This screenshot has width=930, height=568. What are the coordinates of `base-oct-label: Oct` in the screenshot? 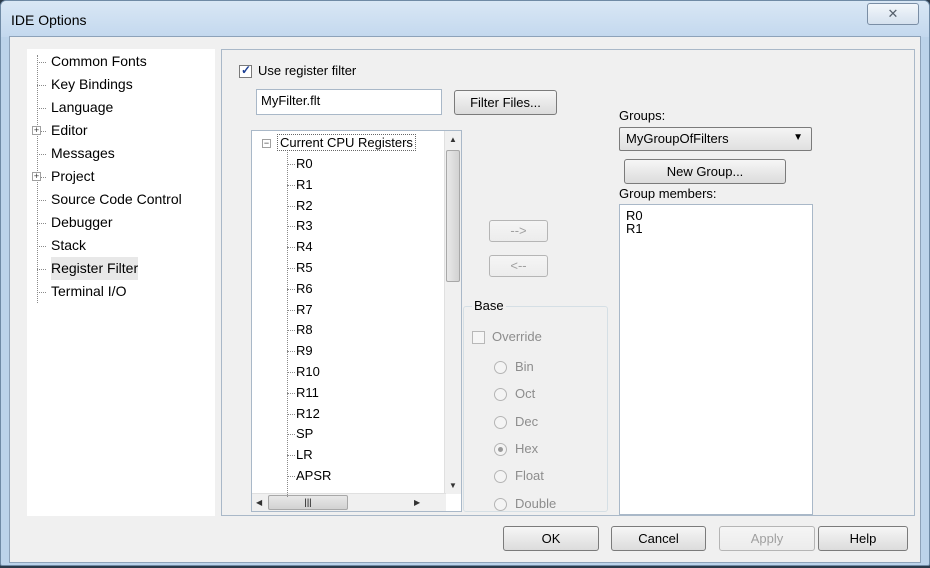 It's located at (525, 394).